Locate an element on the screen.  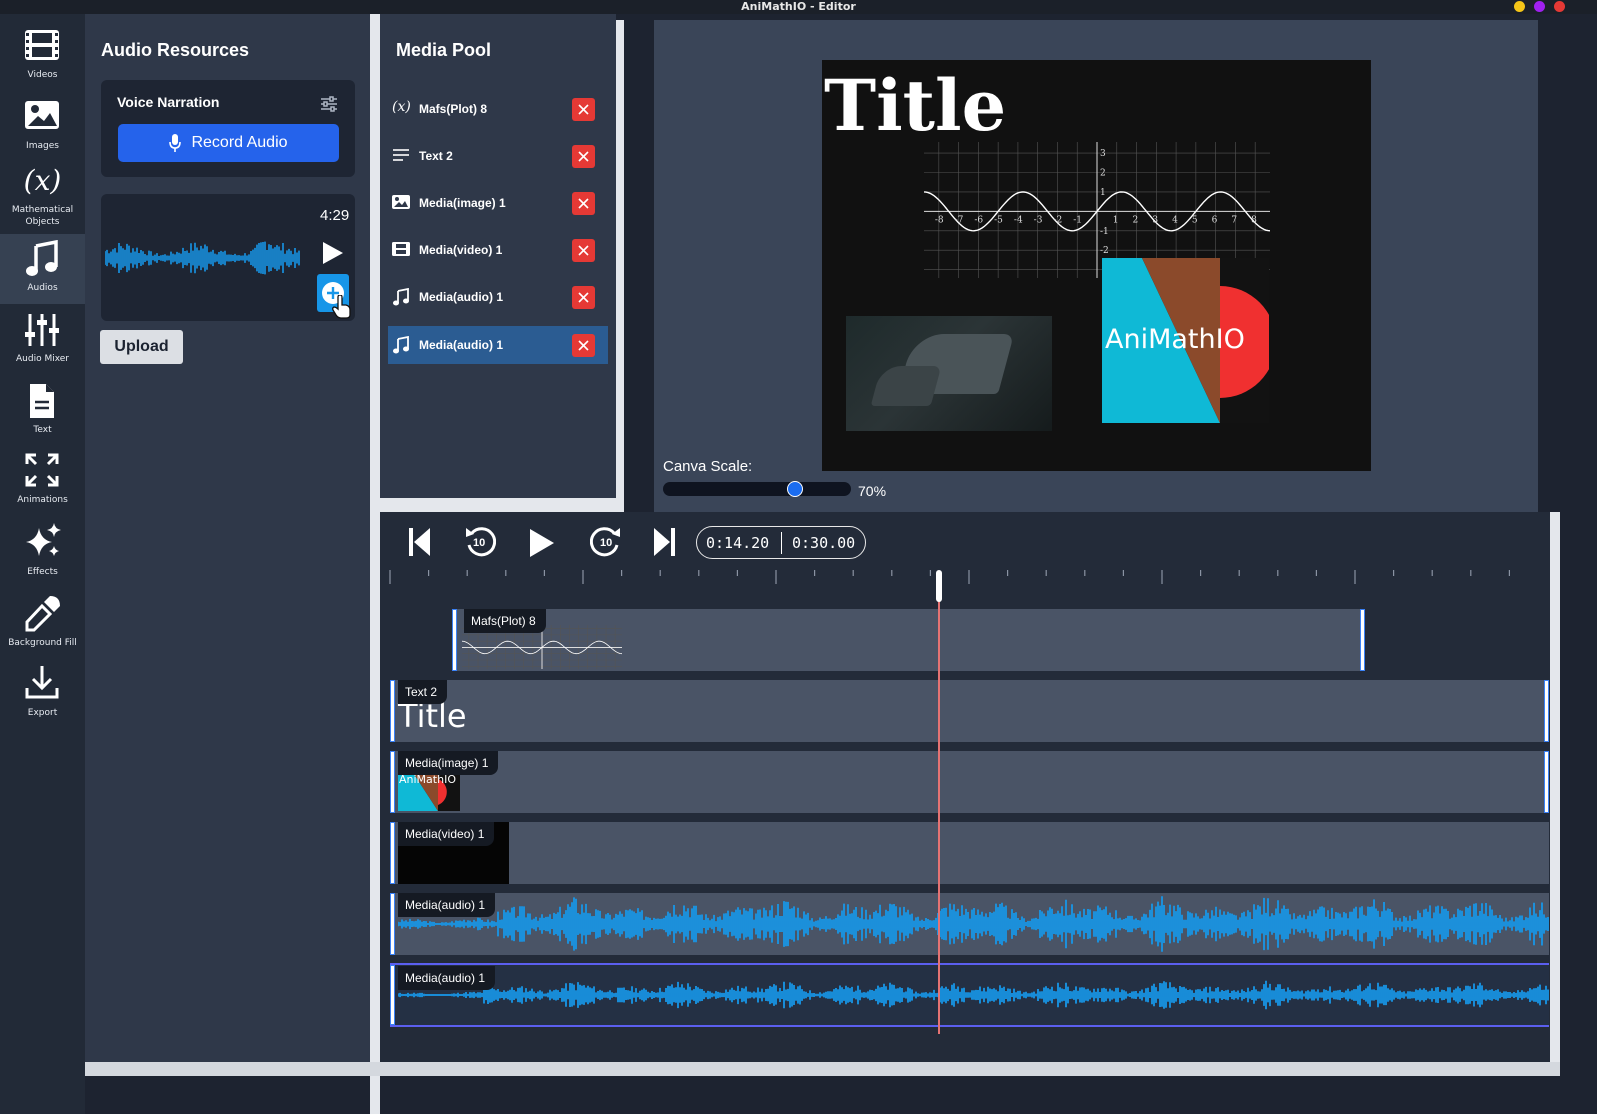
sidebar-item-background-fill: Background Fill is located at coordinates (42, 623).